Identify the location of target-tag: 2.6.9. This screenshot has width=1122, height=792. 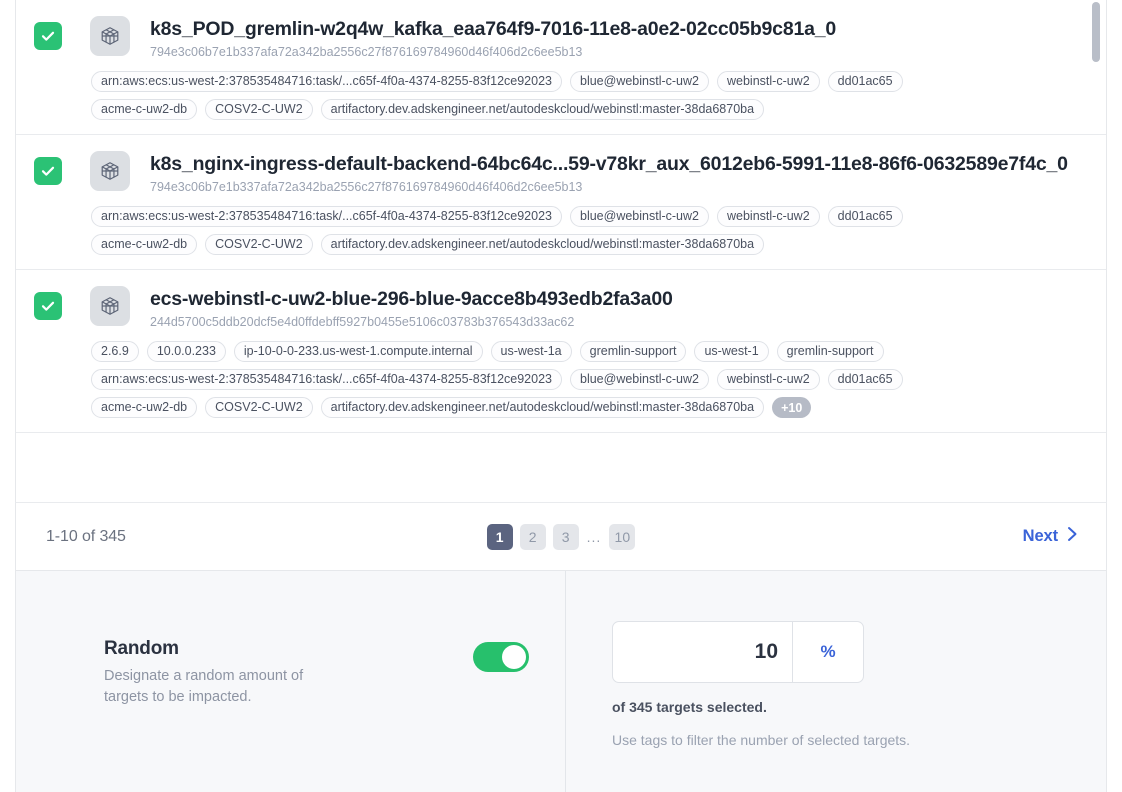
(115, 351).